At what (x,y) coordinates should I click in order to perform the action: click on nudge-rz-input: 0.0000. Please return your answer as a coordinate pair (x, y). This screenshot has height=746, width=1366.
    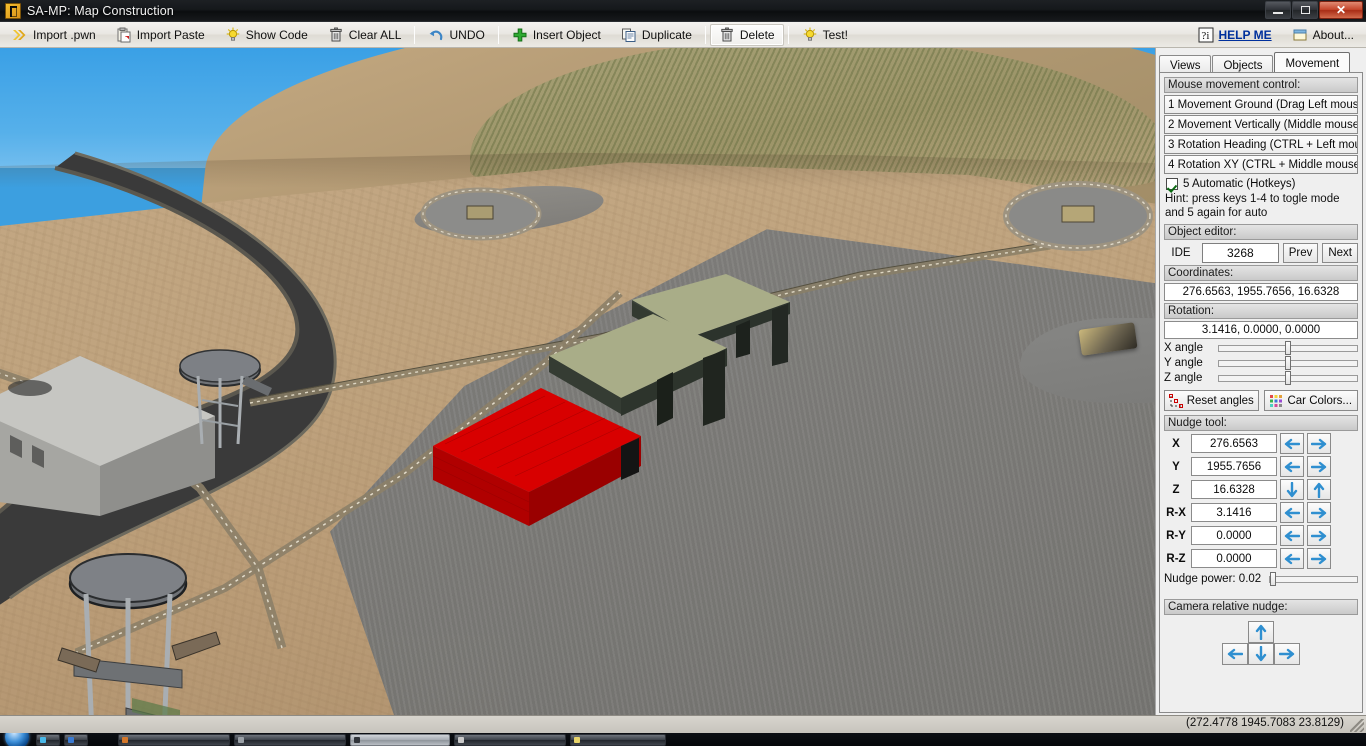
    Looking at the image, I should click on (1234, 558).